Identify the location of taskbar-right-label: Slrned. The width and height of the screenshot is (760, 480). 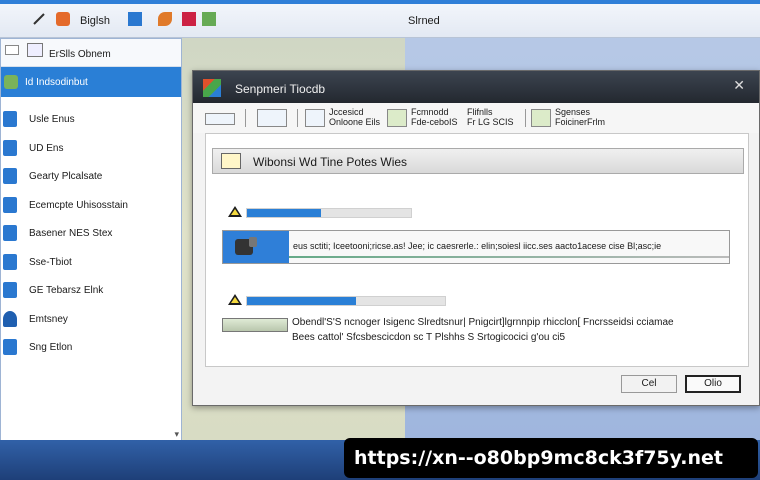
(424, 21).